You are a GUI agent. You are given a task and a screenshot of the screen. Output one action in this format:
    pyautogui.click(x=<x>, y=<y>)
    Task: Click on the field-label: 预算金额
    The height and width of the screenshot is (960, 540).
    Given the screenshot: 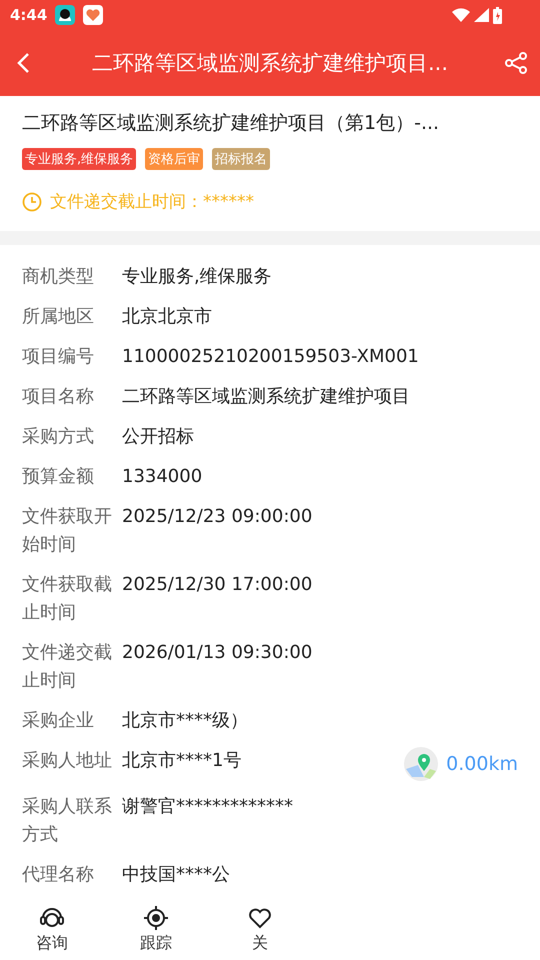 What is the action you would take?
    pyautogui.click(x=58, y=477)
    